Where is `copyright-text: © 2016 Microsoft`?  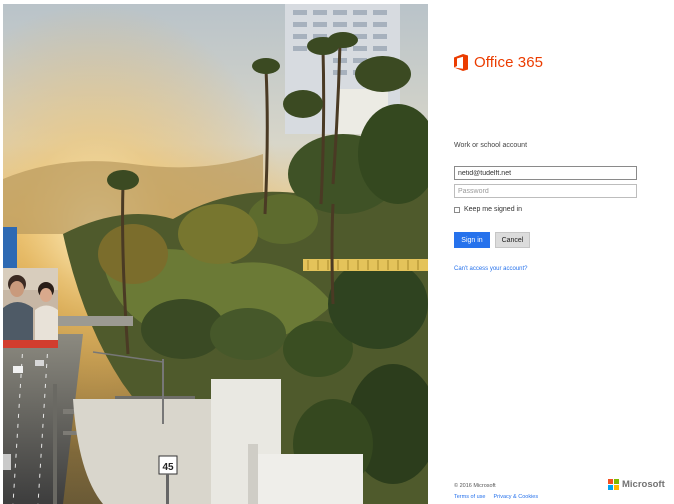
copyright-text: © 2016 Microsoft is located at coordinates (475, 486).